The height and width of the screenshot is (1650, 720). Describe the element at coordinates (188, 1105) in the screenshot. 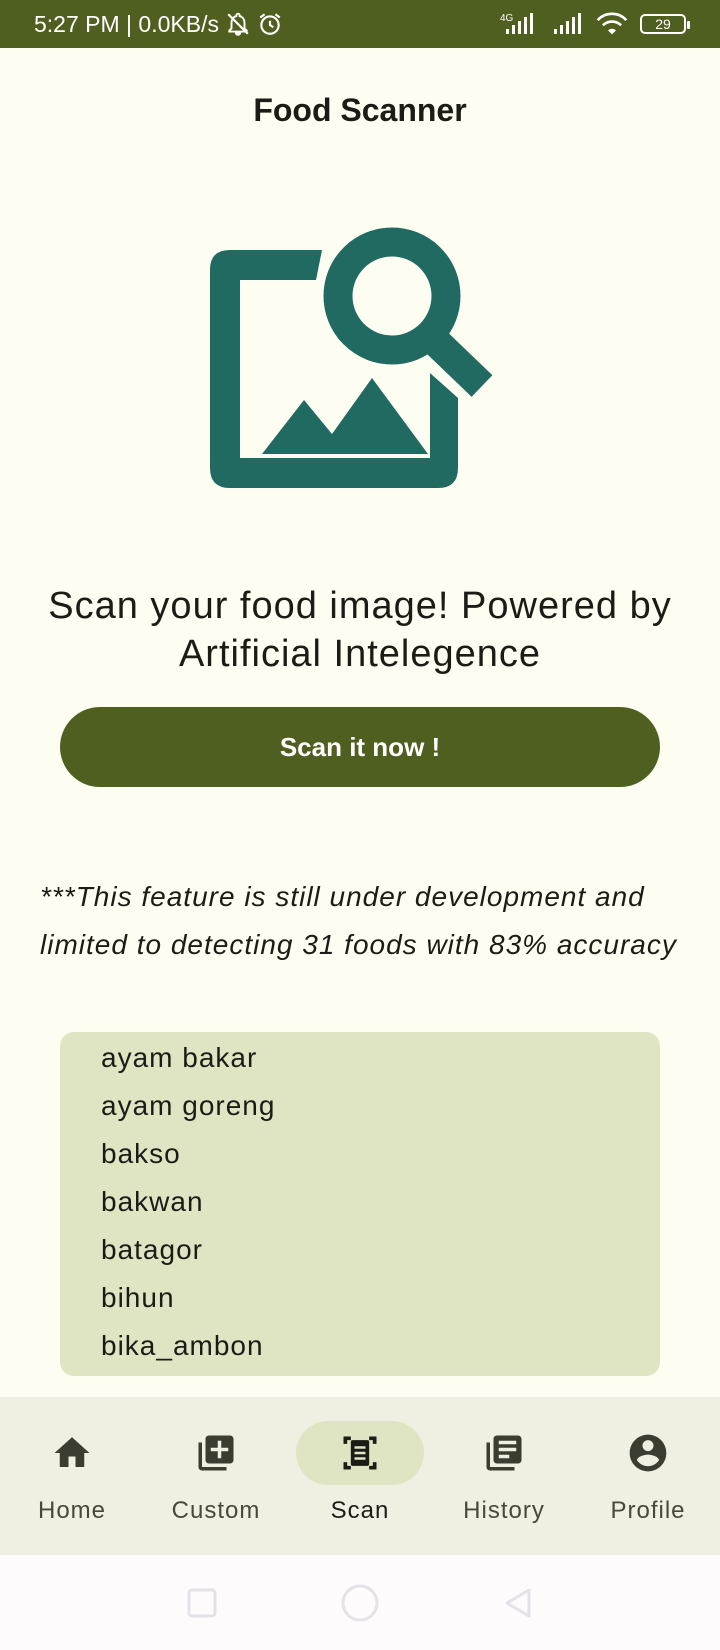

I see `list-item: ayam goreng` at that location.